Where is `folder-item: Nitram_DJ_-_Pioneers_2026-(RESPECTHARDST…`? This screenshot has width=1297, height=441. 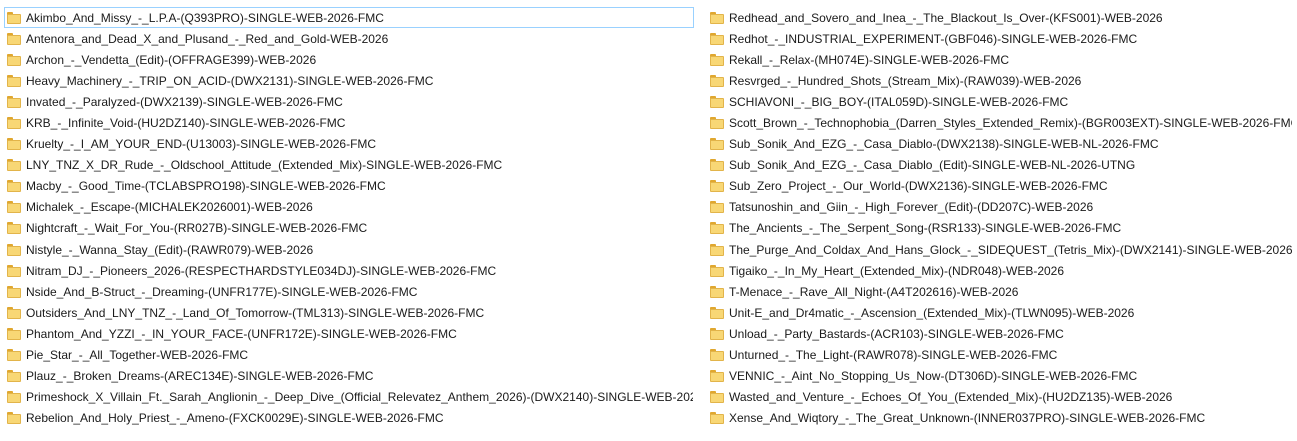
folder-item: Nitram_DJ_-_Pioneers_2026-(RESPECTHARDST… is located at coordinates (349, 270).